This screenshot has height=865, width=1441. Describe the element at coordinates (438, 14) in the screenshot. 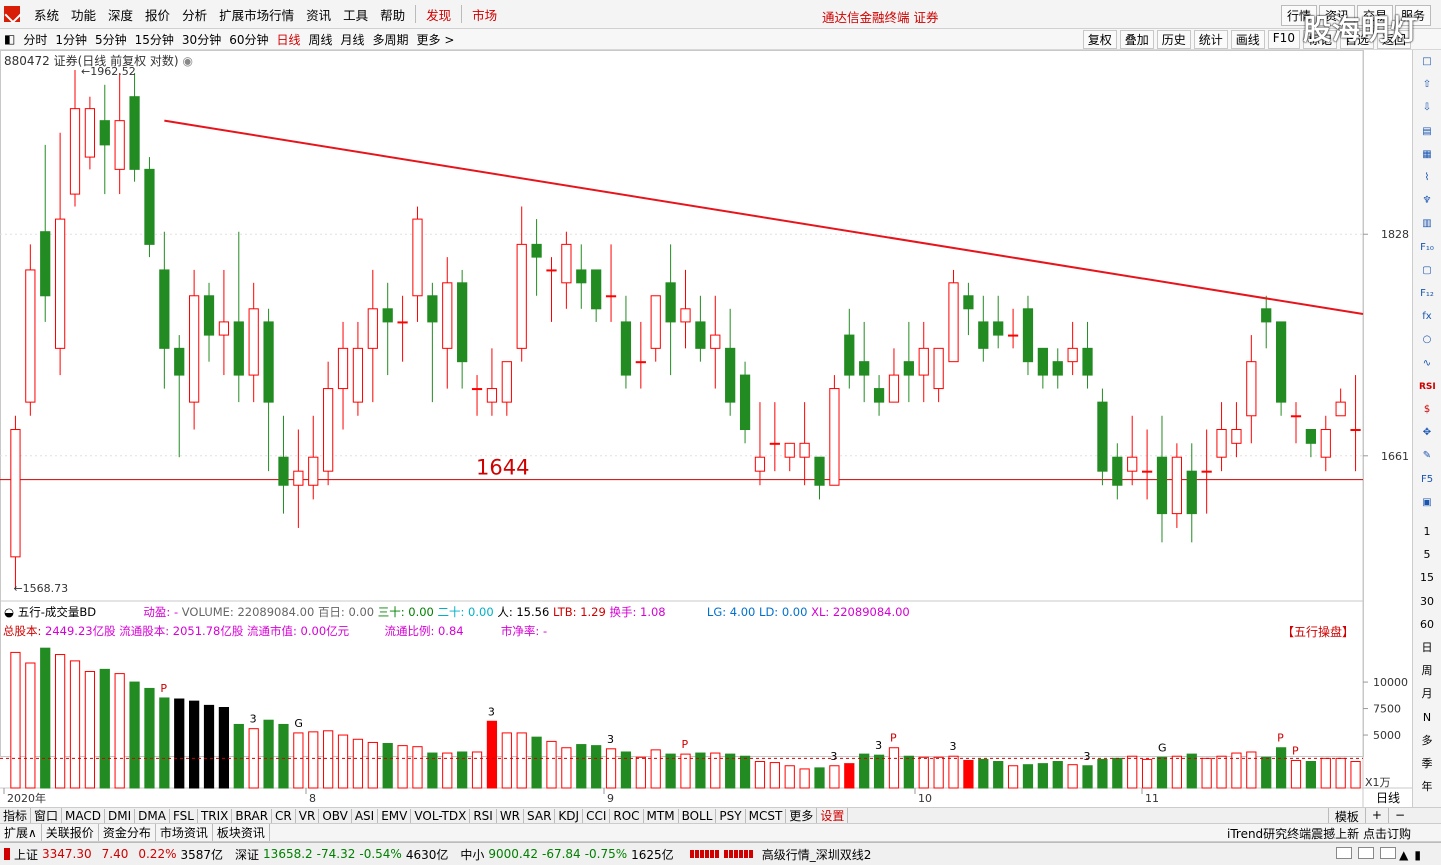

I see `menu-discover: 发现` at that location.